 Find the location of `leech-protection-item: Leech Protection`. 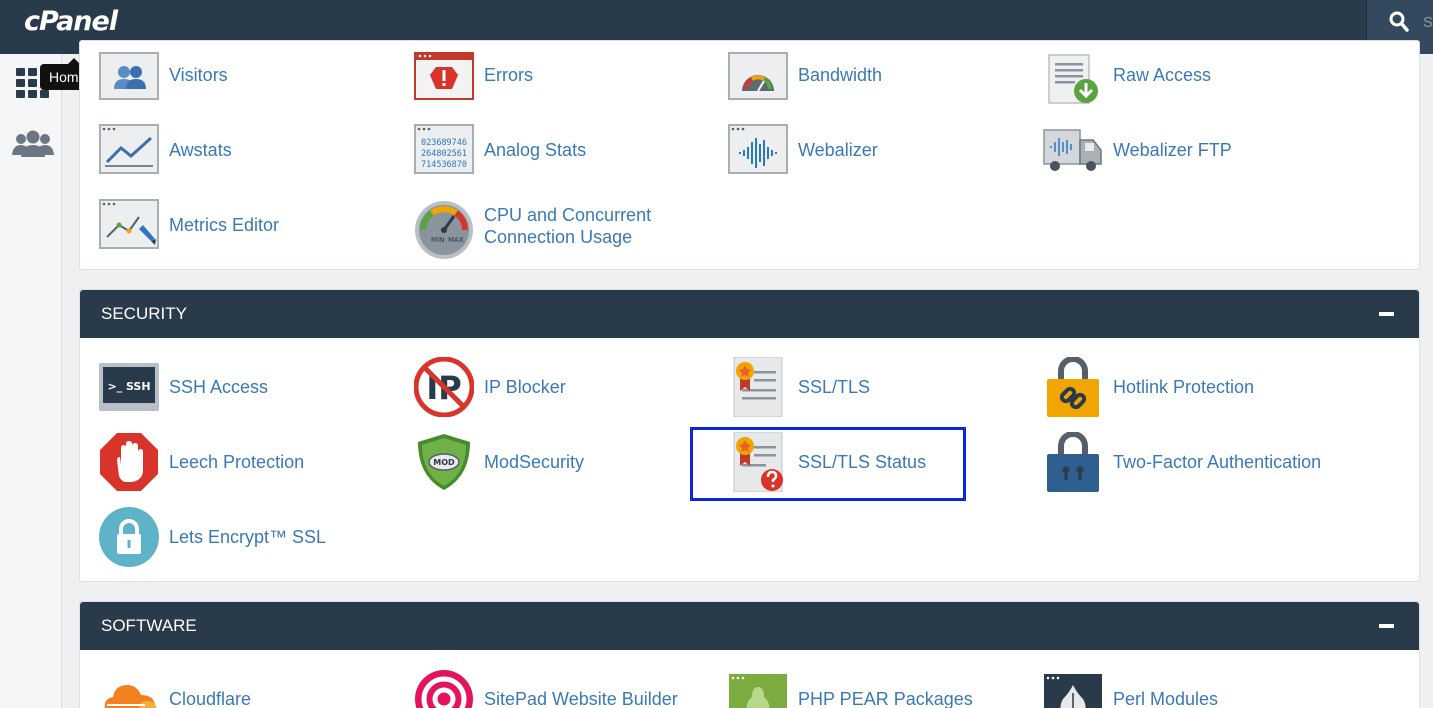

leech-protection-item: Leech Protection is located at coordinates (249, 462).